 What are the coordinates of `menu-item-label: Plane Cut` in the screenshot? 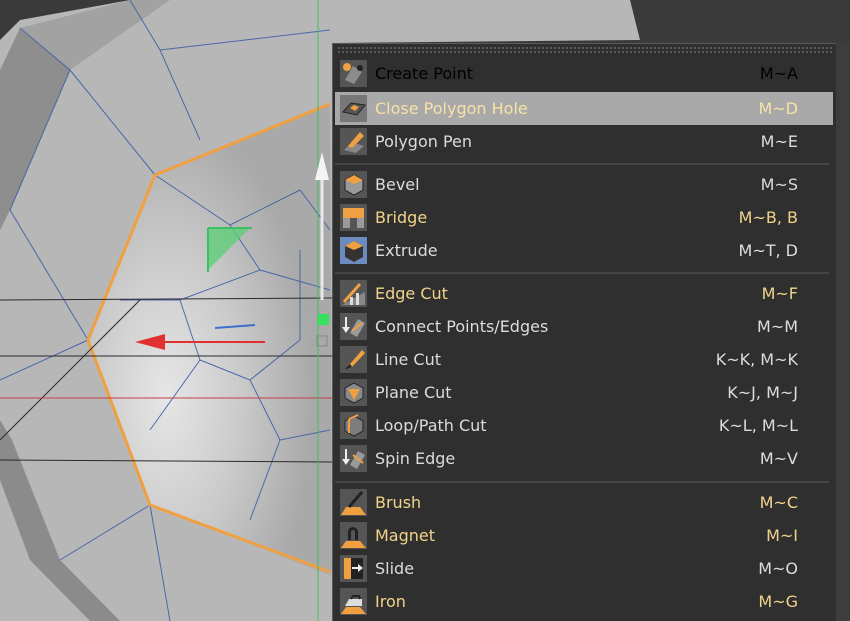 It's located at (413, 392).